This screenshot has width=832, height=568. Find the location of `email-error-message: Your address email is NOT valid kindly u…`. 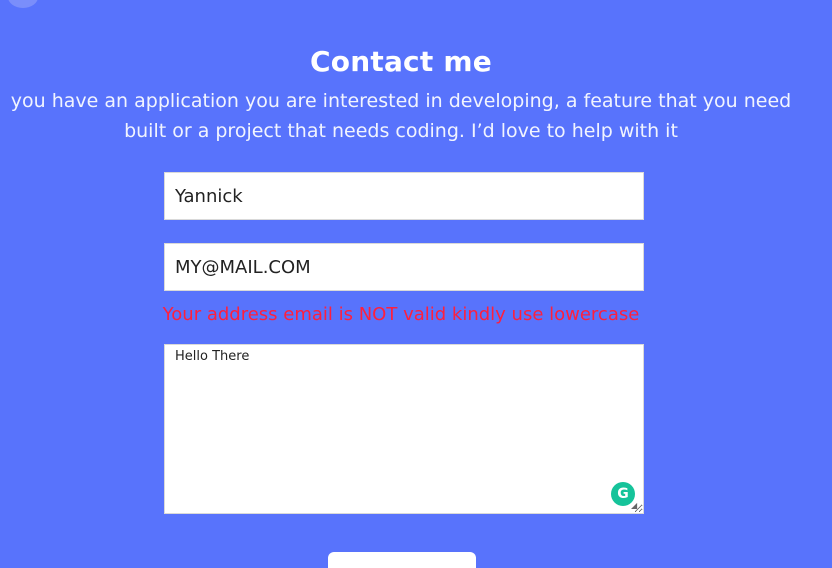

email-error-message: Your address email is NOT valid kindly u… is located at coordinates (401, 314).